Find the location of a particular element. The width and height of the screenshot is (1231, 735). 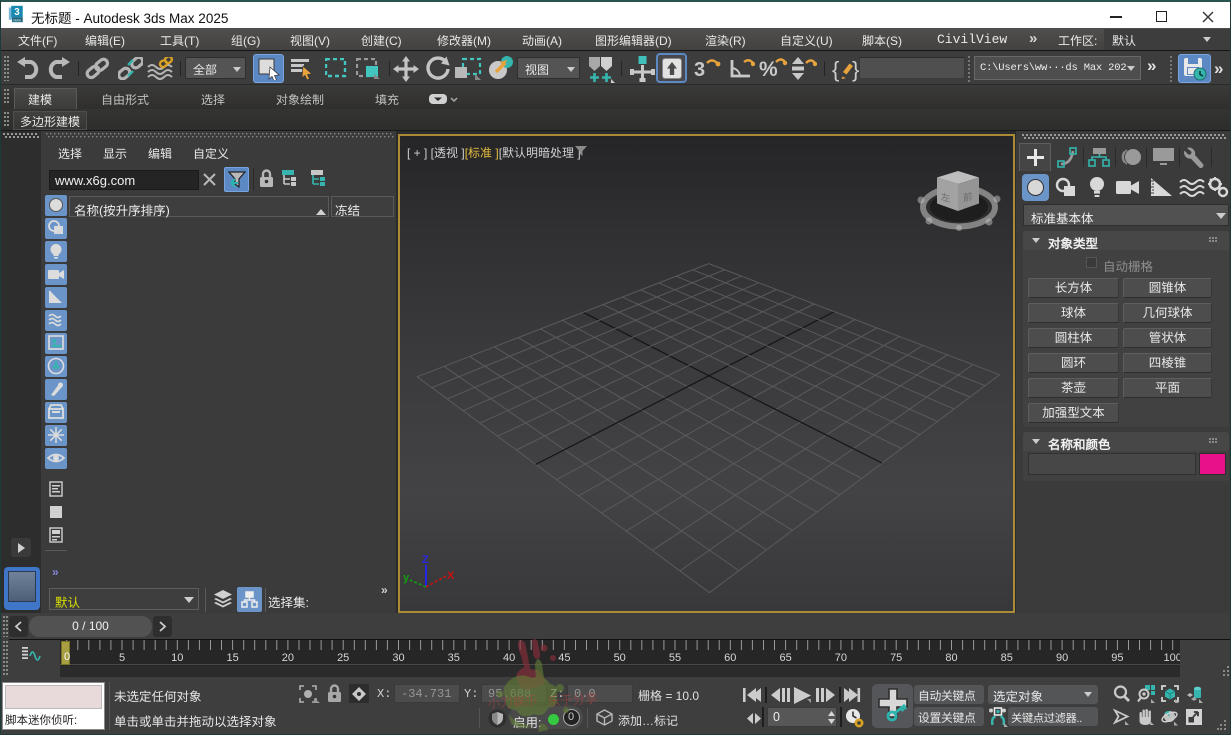

svg-text: 25 is located at coordinates (343, 658).